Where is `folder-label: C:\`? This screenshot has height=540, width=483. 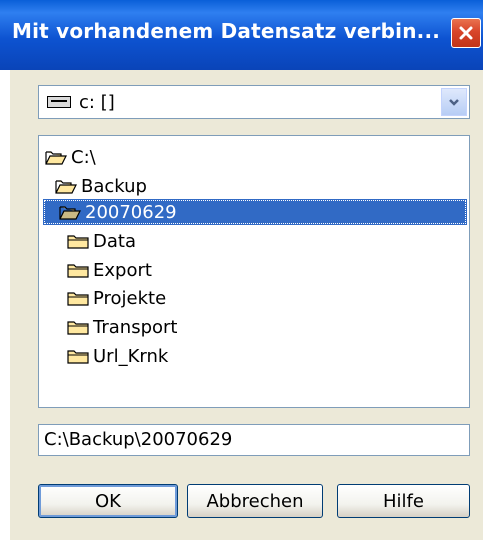
folder-label: C:\ is located at coordinates (83, 157).